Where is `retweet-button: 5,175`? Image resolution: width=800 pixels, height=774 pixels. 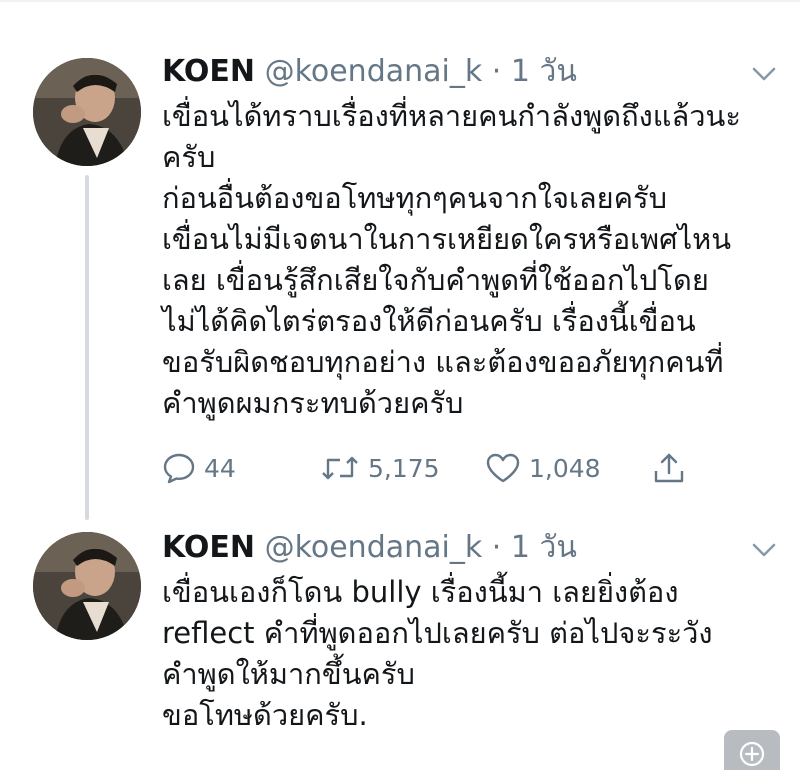 retweet-button: 5,175 is located at coordinates (380, 468).